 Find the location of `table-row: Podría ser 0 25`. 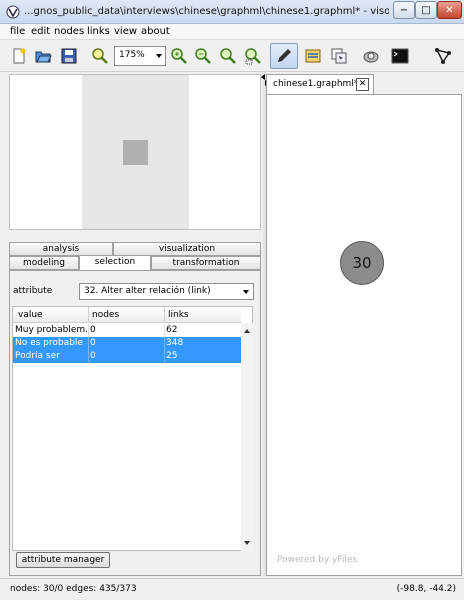

table-row: Podría ser 0 25 is located at coordinates (127, 356).